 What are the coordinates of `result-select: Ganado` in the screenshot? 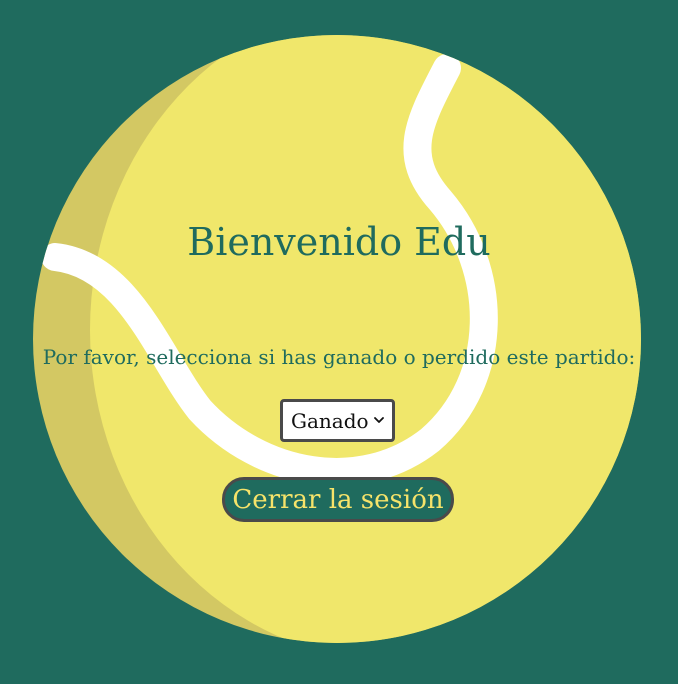 It's located at (337, 420).